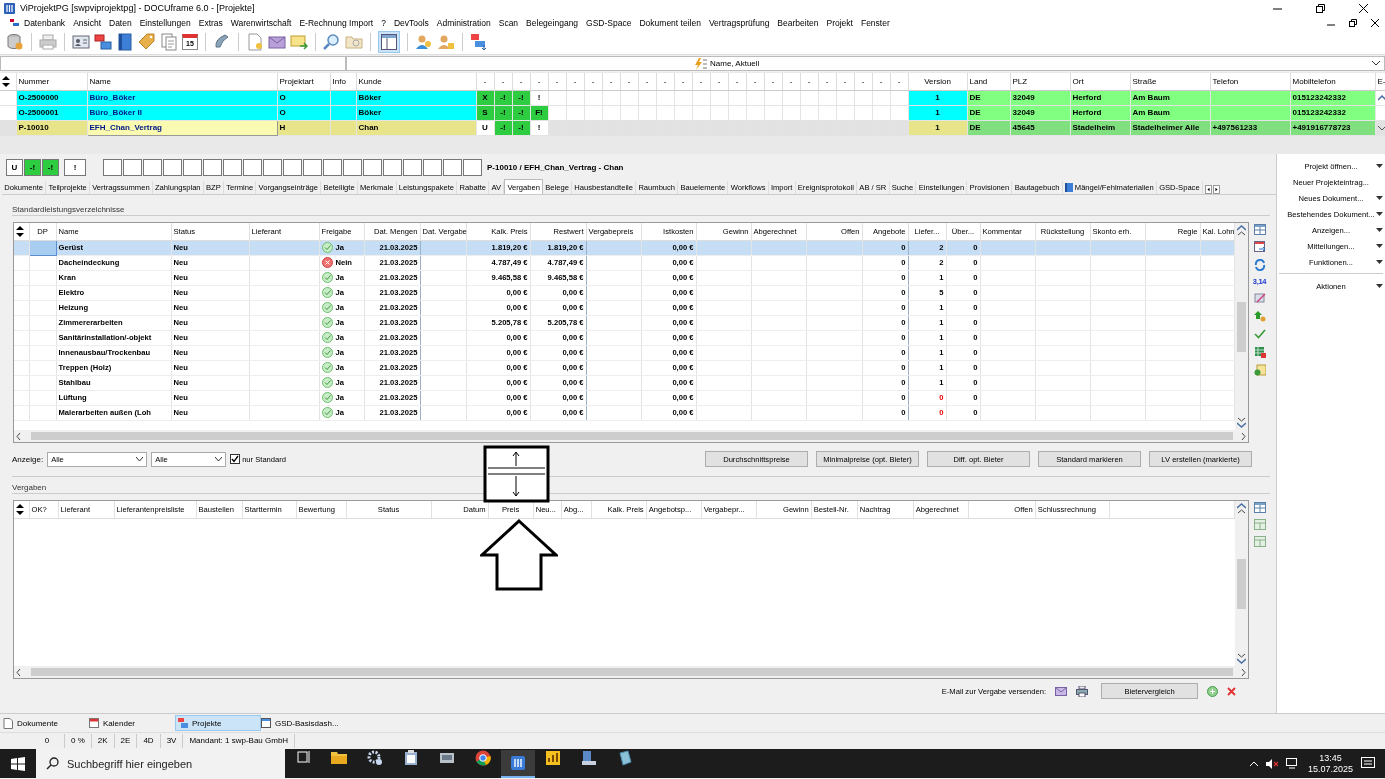 This screenshot has width=1385, height=779. What do you see at coordinates (160, 763) in the screenshot?
I see `search-field: Suchbegriff hier eingeben` at bounding box center [160, 763].